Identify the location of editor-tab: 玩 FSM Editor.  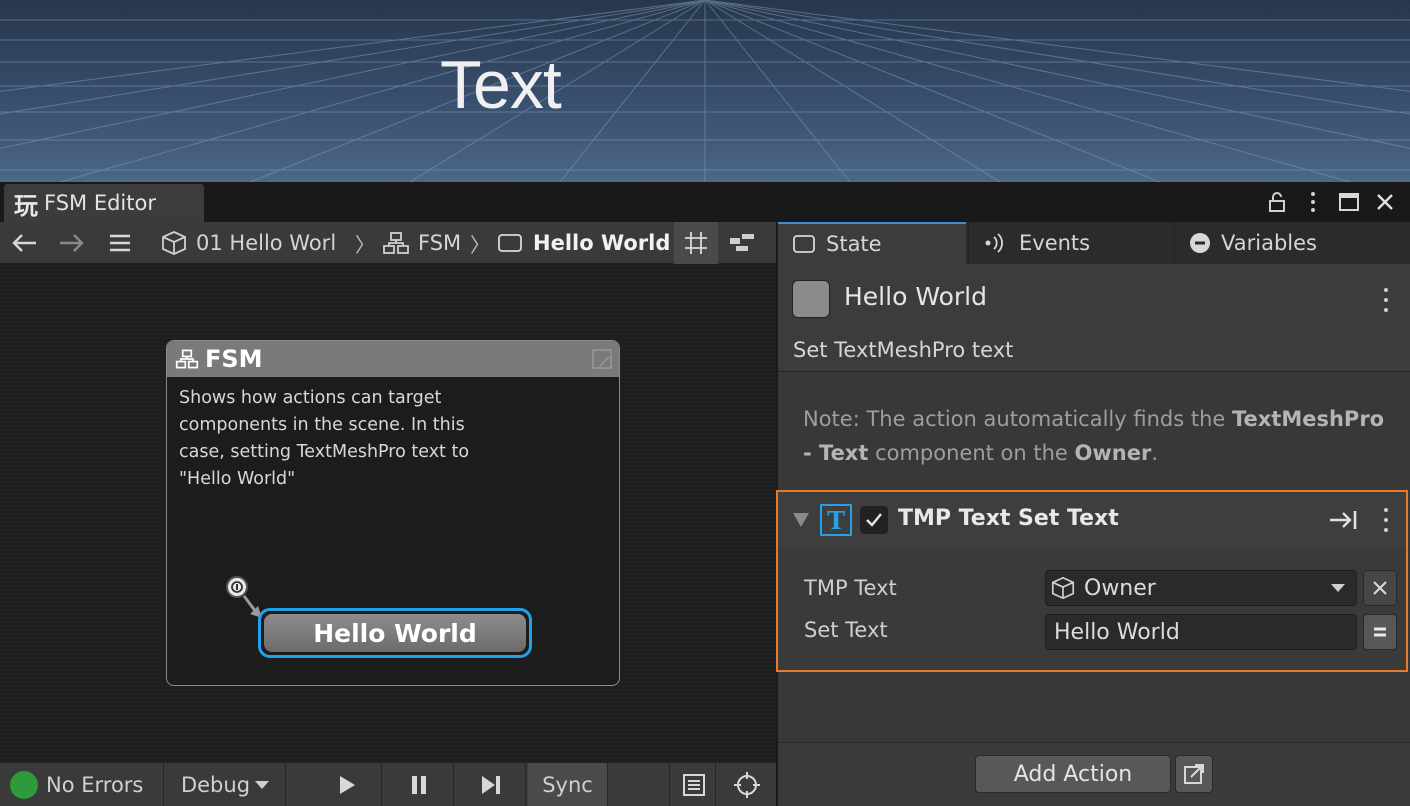
(104, 203).